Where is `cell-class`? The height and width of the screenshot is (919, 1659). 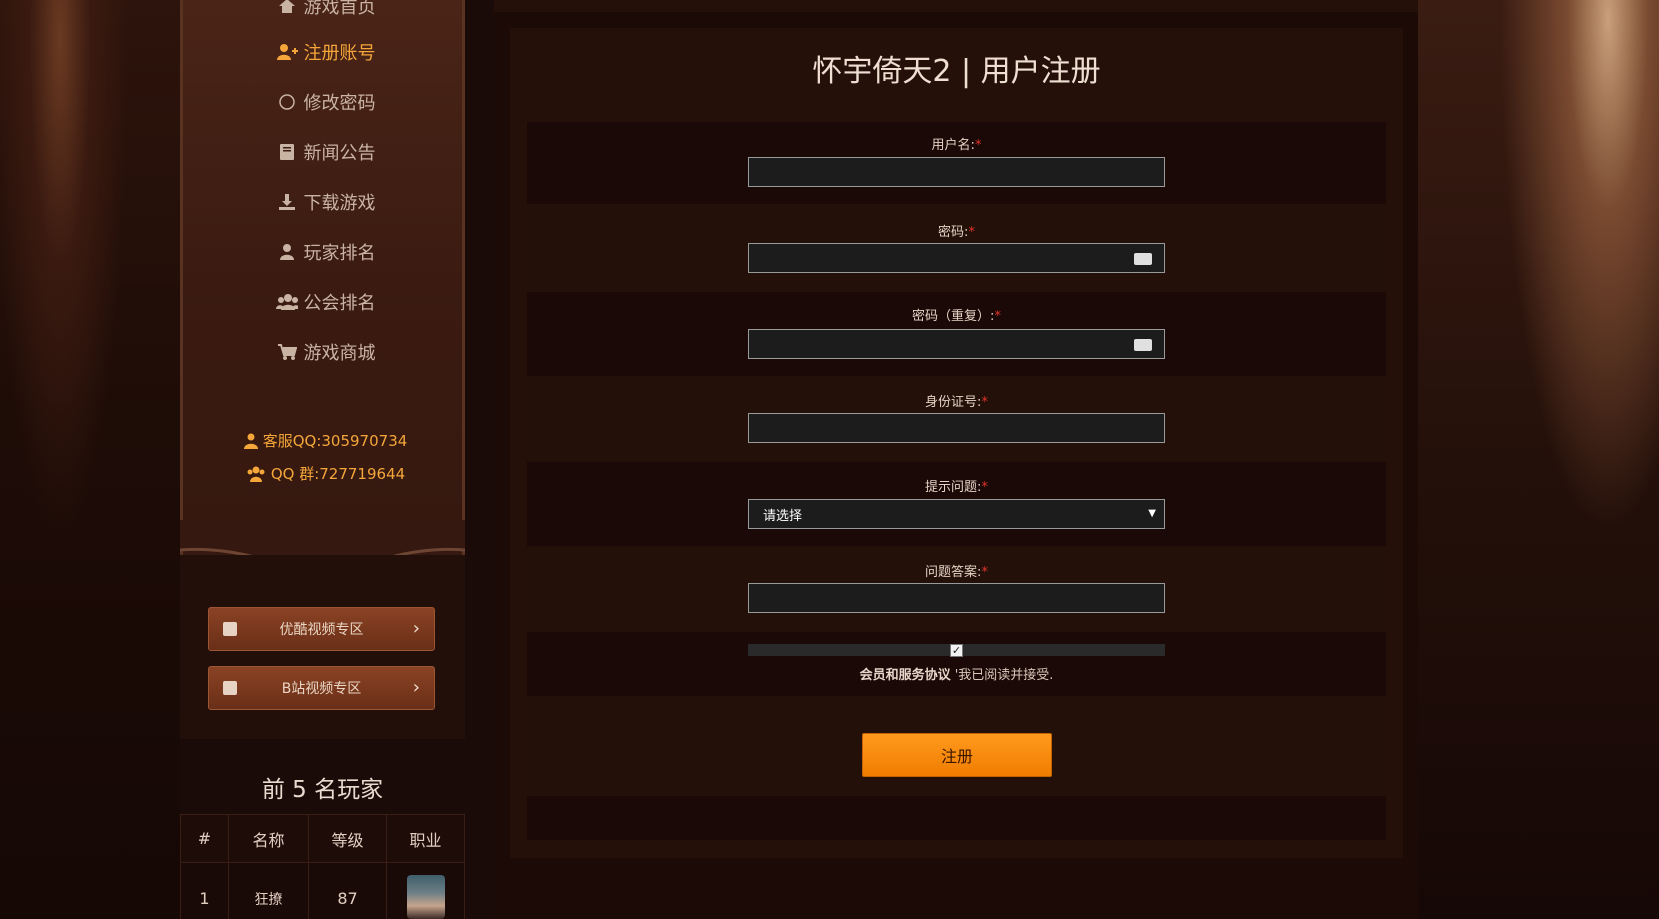 cell-class is located at coordinates (425, 890).